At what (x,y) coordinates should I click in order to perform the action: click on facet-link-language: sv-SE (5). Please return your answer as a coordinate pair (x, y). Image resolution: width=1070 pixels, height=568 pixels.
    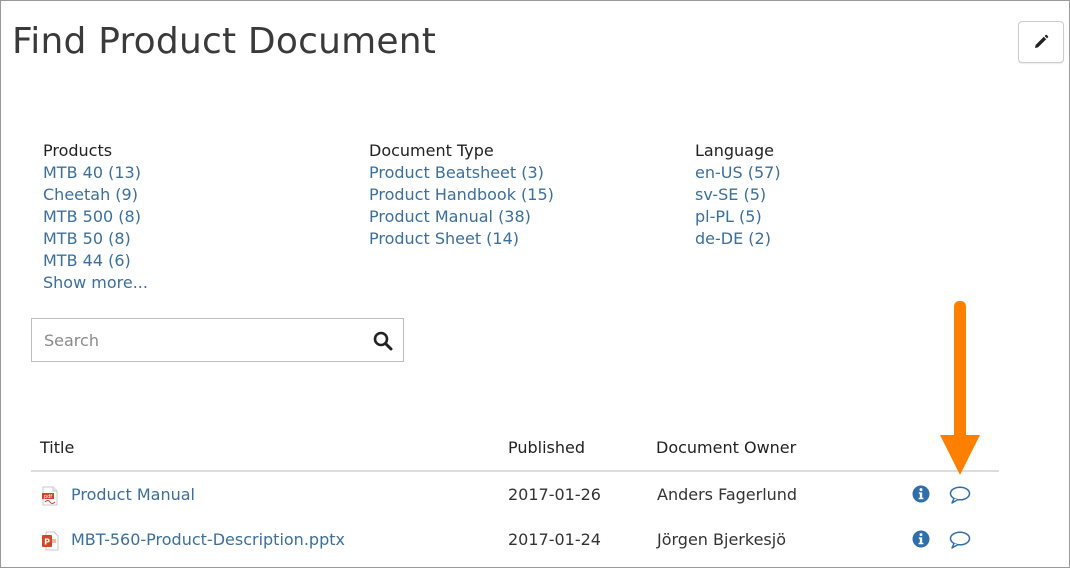
    Looking at the image, I should click on (738, 195).